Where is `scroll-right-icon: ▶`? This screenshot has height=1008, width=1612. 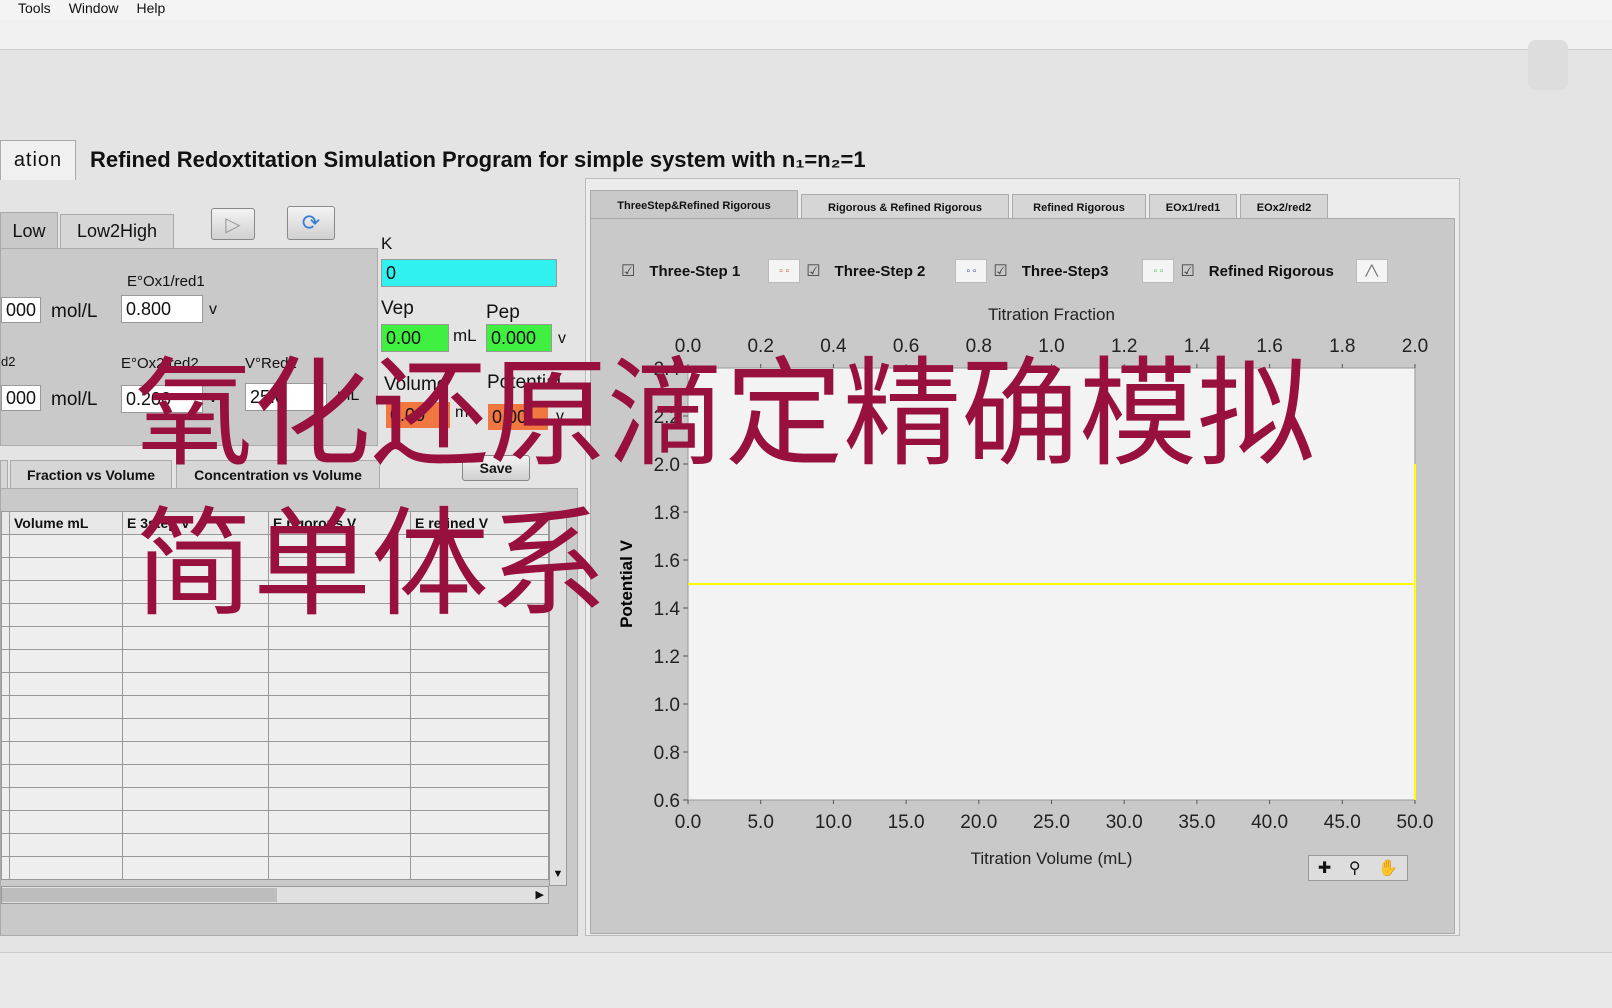 scroll-right-icon: ▶ is located at coordinates (540, 894).